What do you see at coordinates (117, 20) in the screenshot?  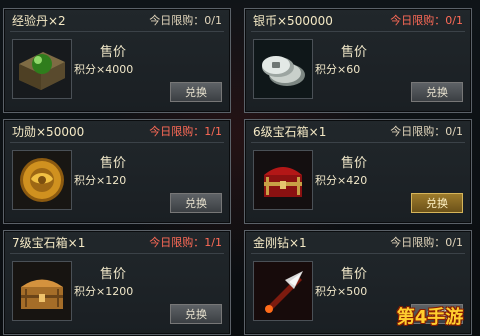 I see `card-header: 经验丹×2 今日限购：0/1` at bounding box center [117, 20].